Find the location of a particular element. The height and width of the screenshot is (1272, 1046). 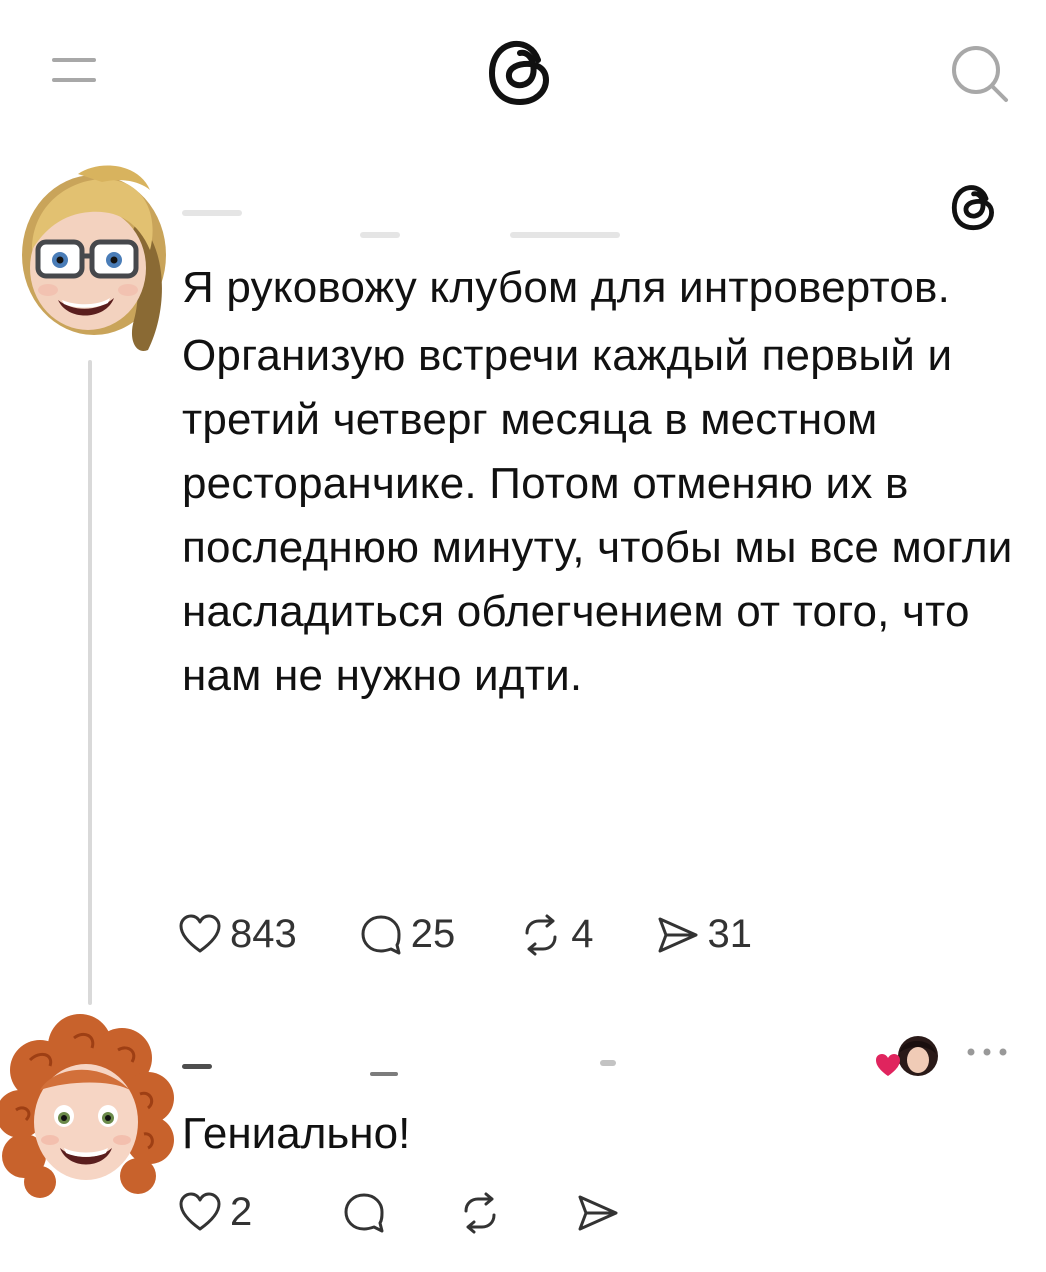

reply-author-avatar is located at coordinates (87, 1105).